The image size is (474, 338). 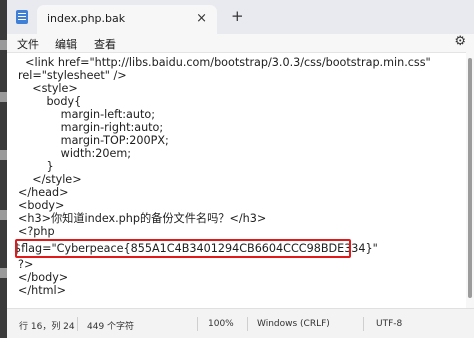 What do you see at coordinates (43, 277) in the screenshot?
I see `code-line: </body>` at bounding box center [43, 277].